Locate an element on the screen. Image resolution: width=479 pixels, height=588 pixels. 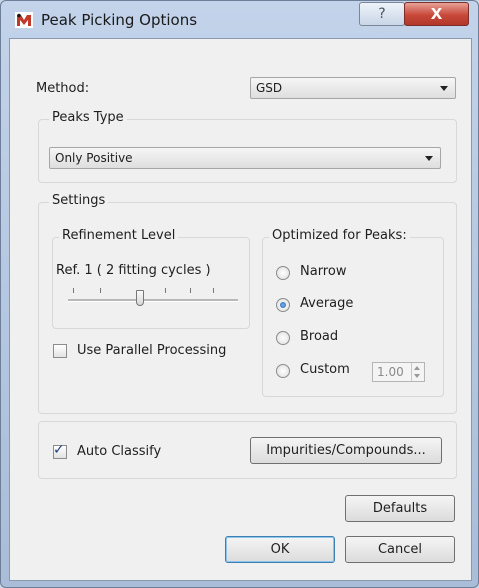
radio-broad-label: Broad is located at coordinates (319, 336).